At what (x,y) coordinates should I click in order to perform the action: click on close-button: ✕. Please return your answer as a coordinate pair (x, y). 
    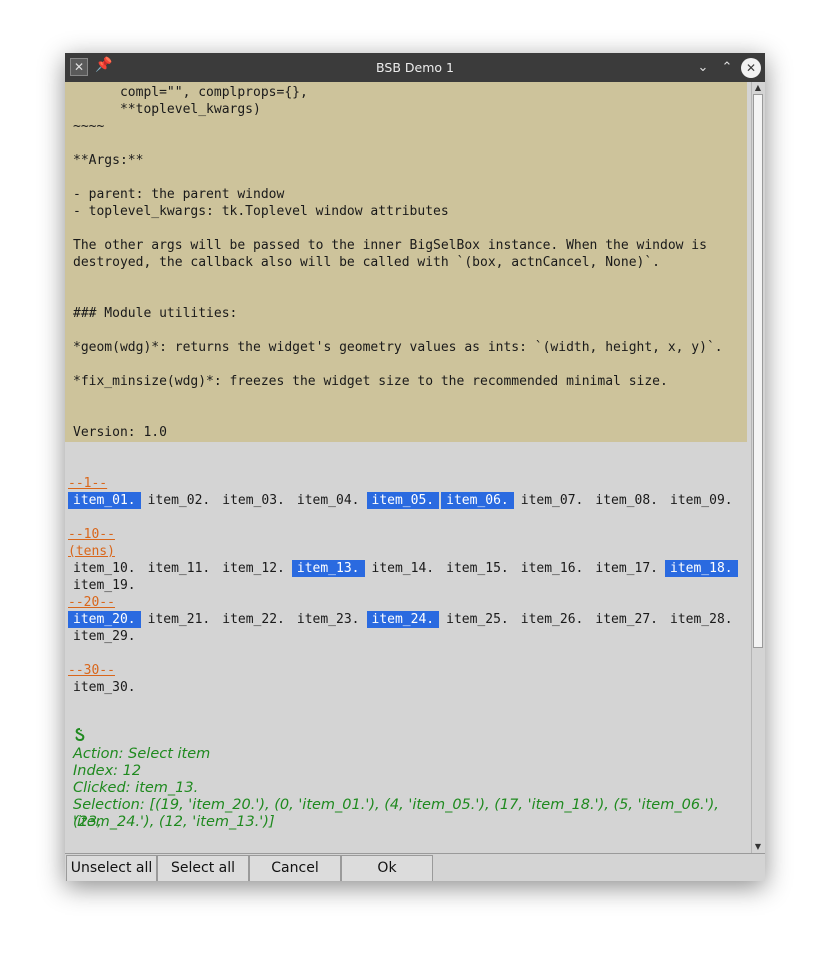
    Looking at the image, I should click on (751, 68).